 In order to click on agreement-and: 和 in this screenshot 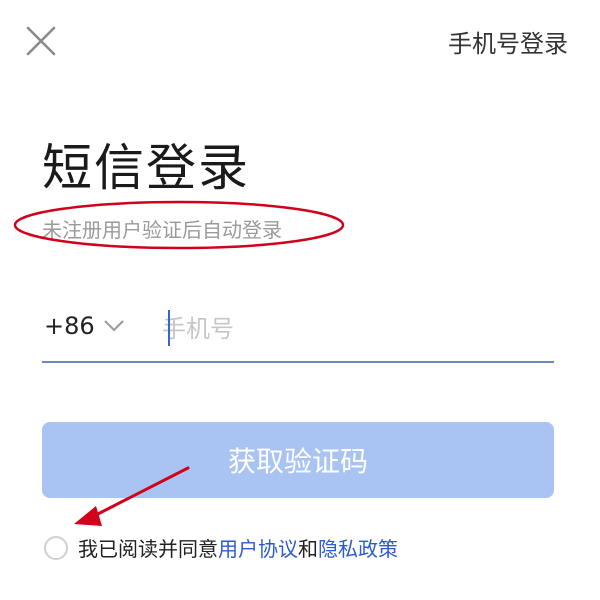, I will do `click(308, 549)`.